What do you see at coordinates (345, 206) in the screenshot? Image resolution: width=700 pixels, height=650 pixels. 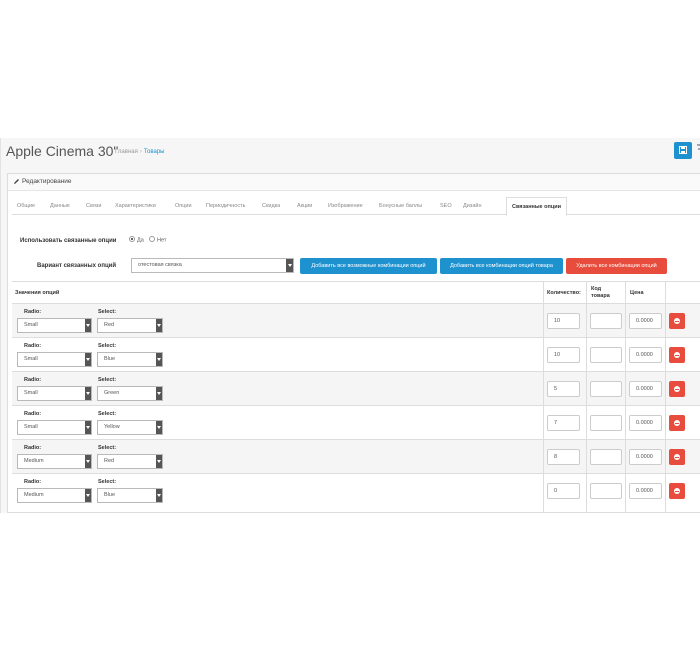 I see `tab-image: Изображение` at bounding box center [345, 206].